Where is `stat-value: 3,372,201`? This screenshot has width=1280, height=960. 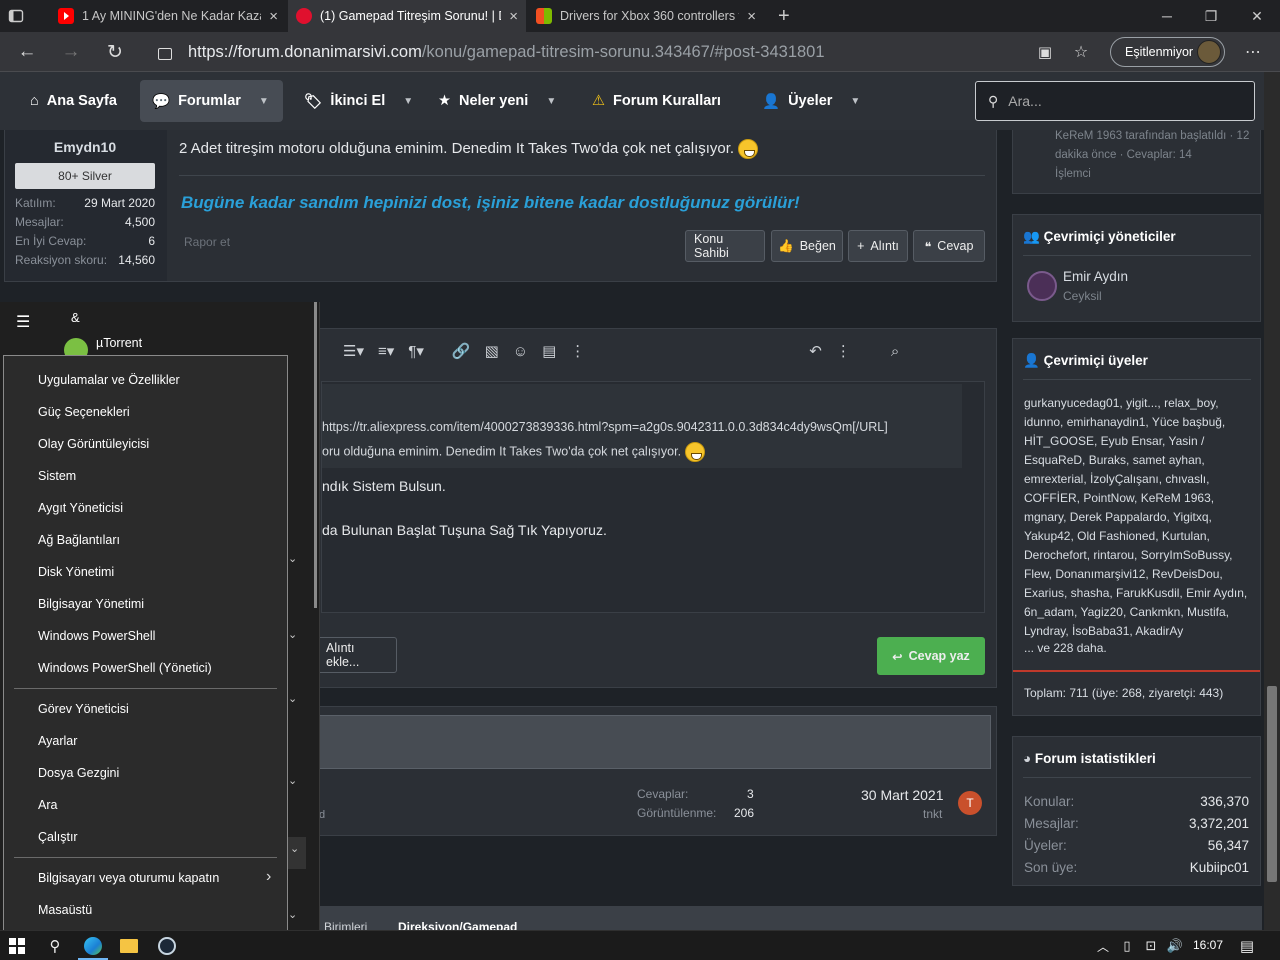 stat-value: 3,372,201 is located at coordinates (1218, 823).